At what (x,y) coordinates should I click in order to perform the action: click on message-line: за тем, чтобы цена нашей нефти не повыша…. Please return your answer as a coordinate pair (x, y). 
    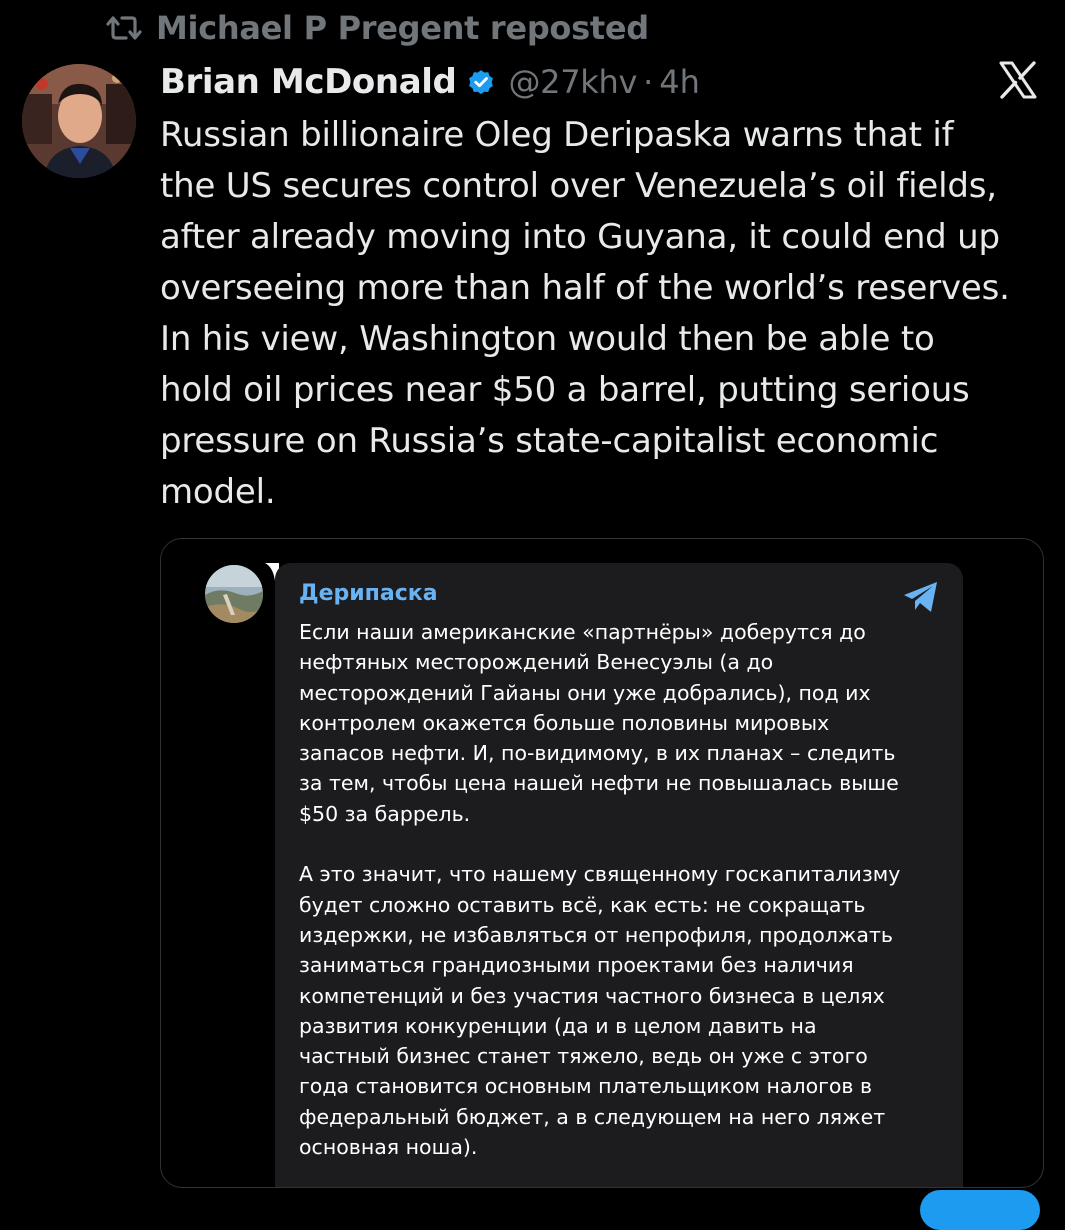
    Looking at the image, I should click on (599, 783).